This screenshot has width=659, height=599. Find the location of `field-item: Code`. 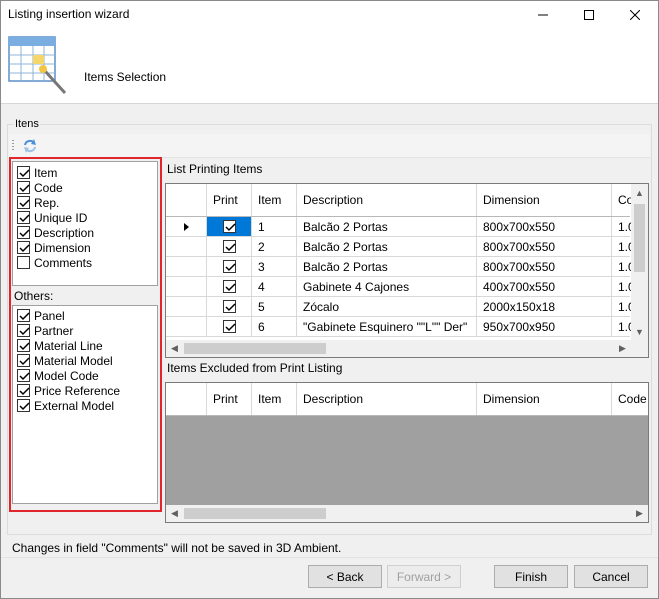

field-item: Code is located at coordinates (40, 187).